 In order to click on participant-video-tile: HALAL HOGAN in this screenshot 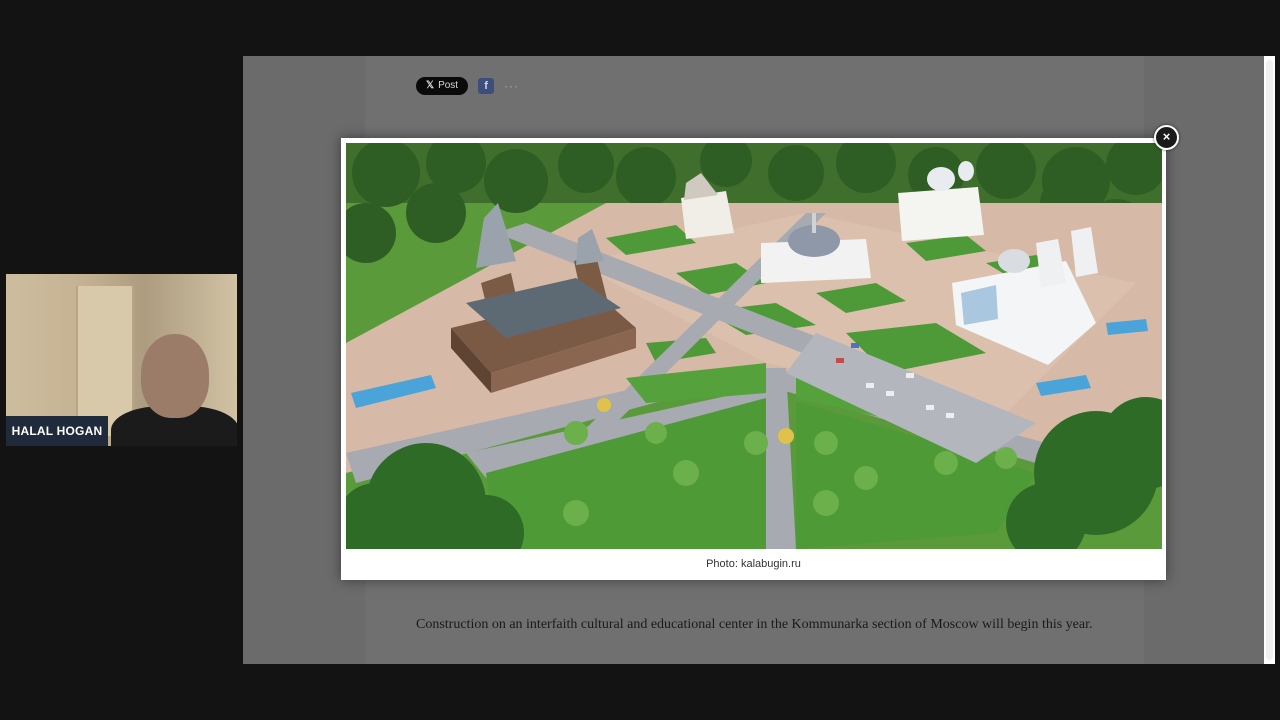, I will do `click(121, 360)`.